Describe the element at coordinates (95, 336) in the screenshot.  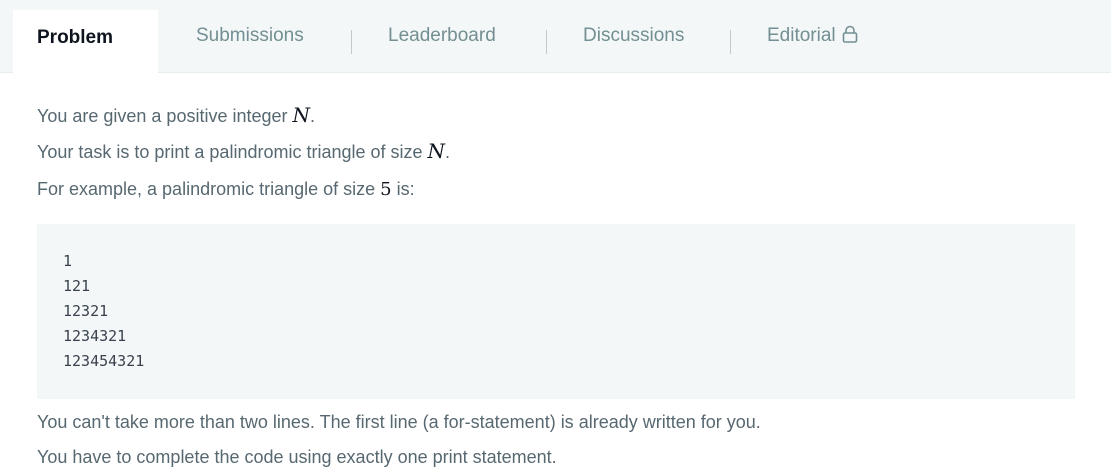
I see `code-line: 1234321` at that location.